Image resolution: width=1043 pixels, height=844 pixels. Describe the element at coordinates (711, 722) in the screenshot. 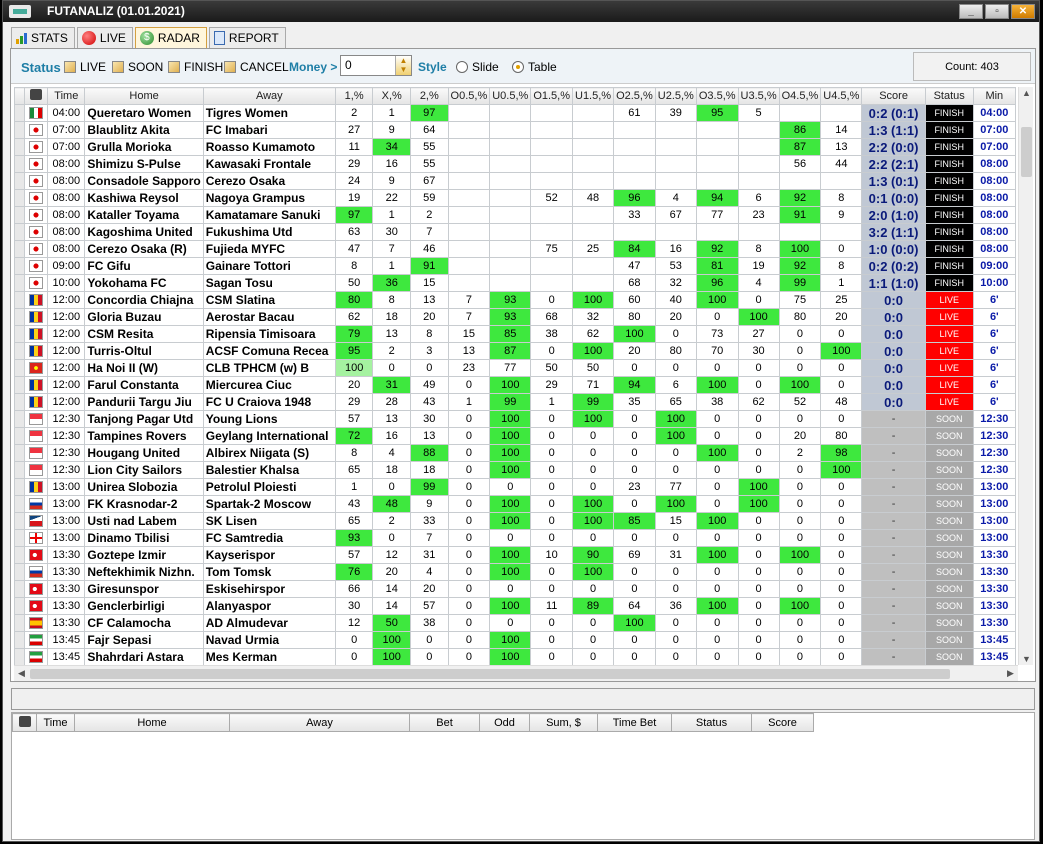

I see `bets-column-header: Status` at that location.